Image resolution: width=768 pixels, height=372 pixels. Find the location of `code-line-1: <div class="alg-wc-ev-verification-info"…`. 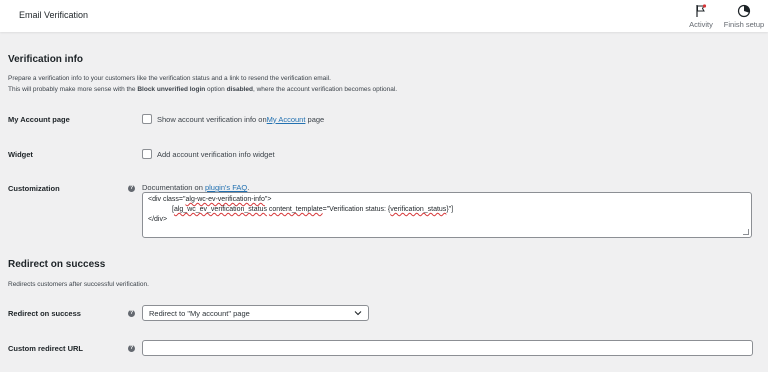

code-line-1: <div class="alg-wc-ev-verification-info"… is located at coordinates (447, 200).